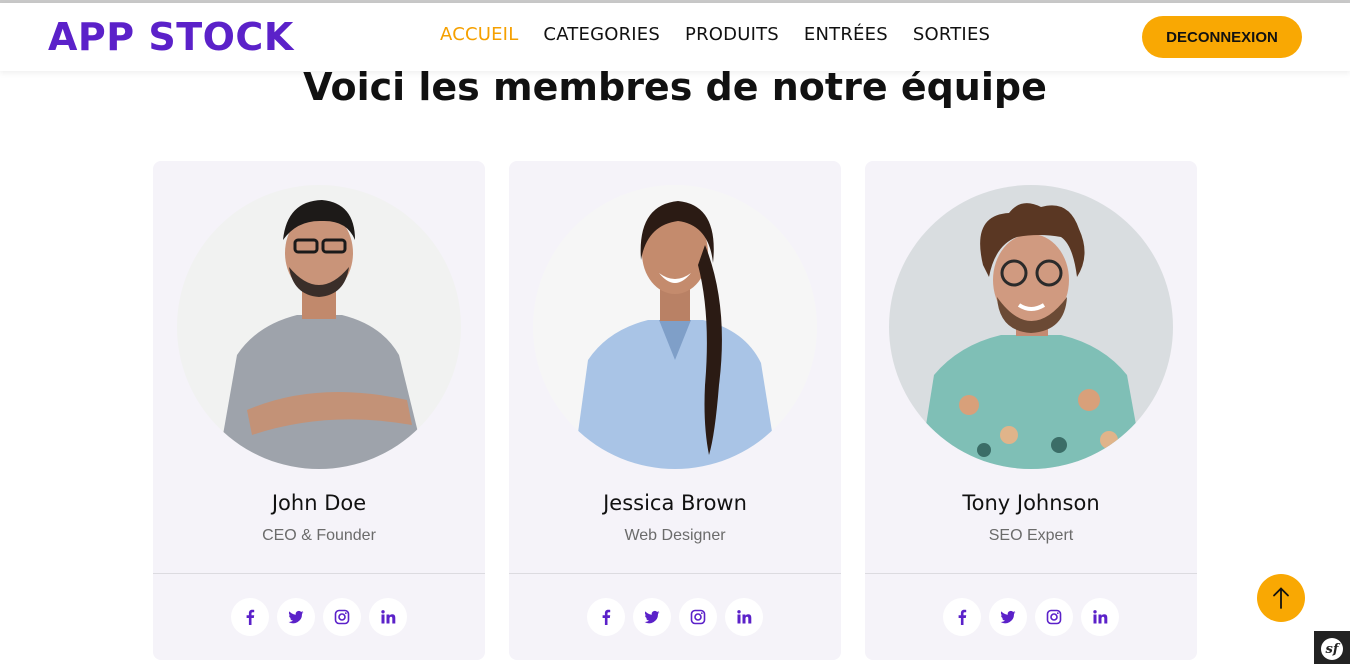 This screenshot has height=664, width=1350. What do you see at coordinates (1031, 503) in the screenshot?
I see `member-name: Tony Johnson` at bounding box center [1031, 503].